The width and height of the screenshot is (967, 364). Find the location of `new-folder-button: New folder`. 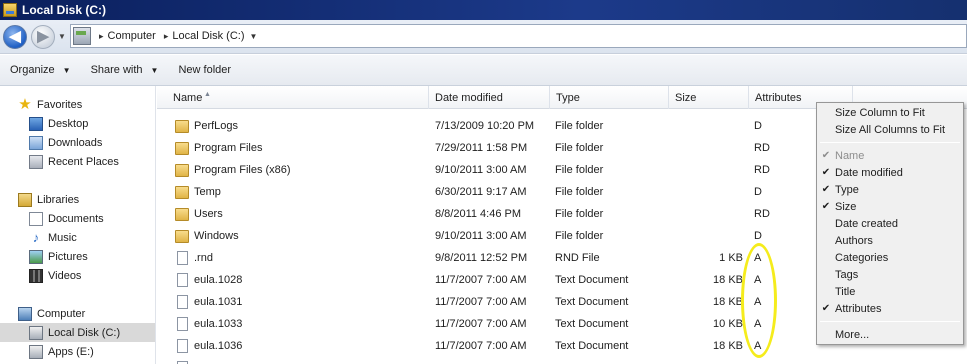

new-folder-button: New folder is located at coordinates (204, 70).